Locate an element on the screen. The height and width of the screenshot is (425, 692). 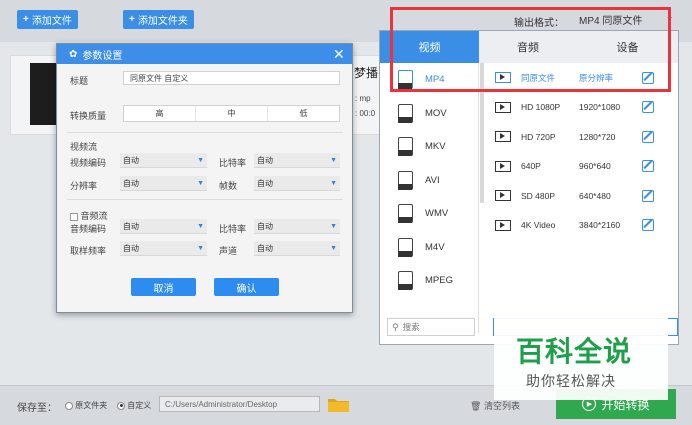
trash-icon: 🗑 is located at coordinates (476, 406).